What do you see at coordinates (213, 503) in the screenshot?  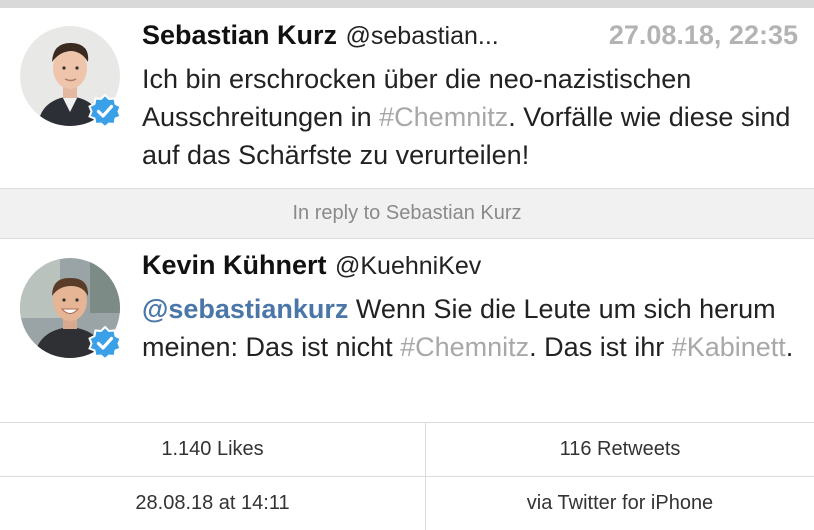 I see `tweet-date: 28.08.18 at 14:11` at bounding box center [213, 503].